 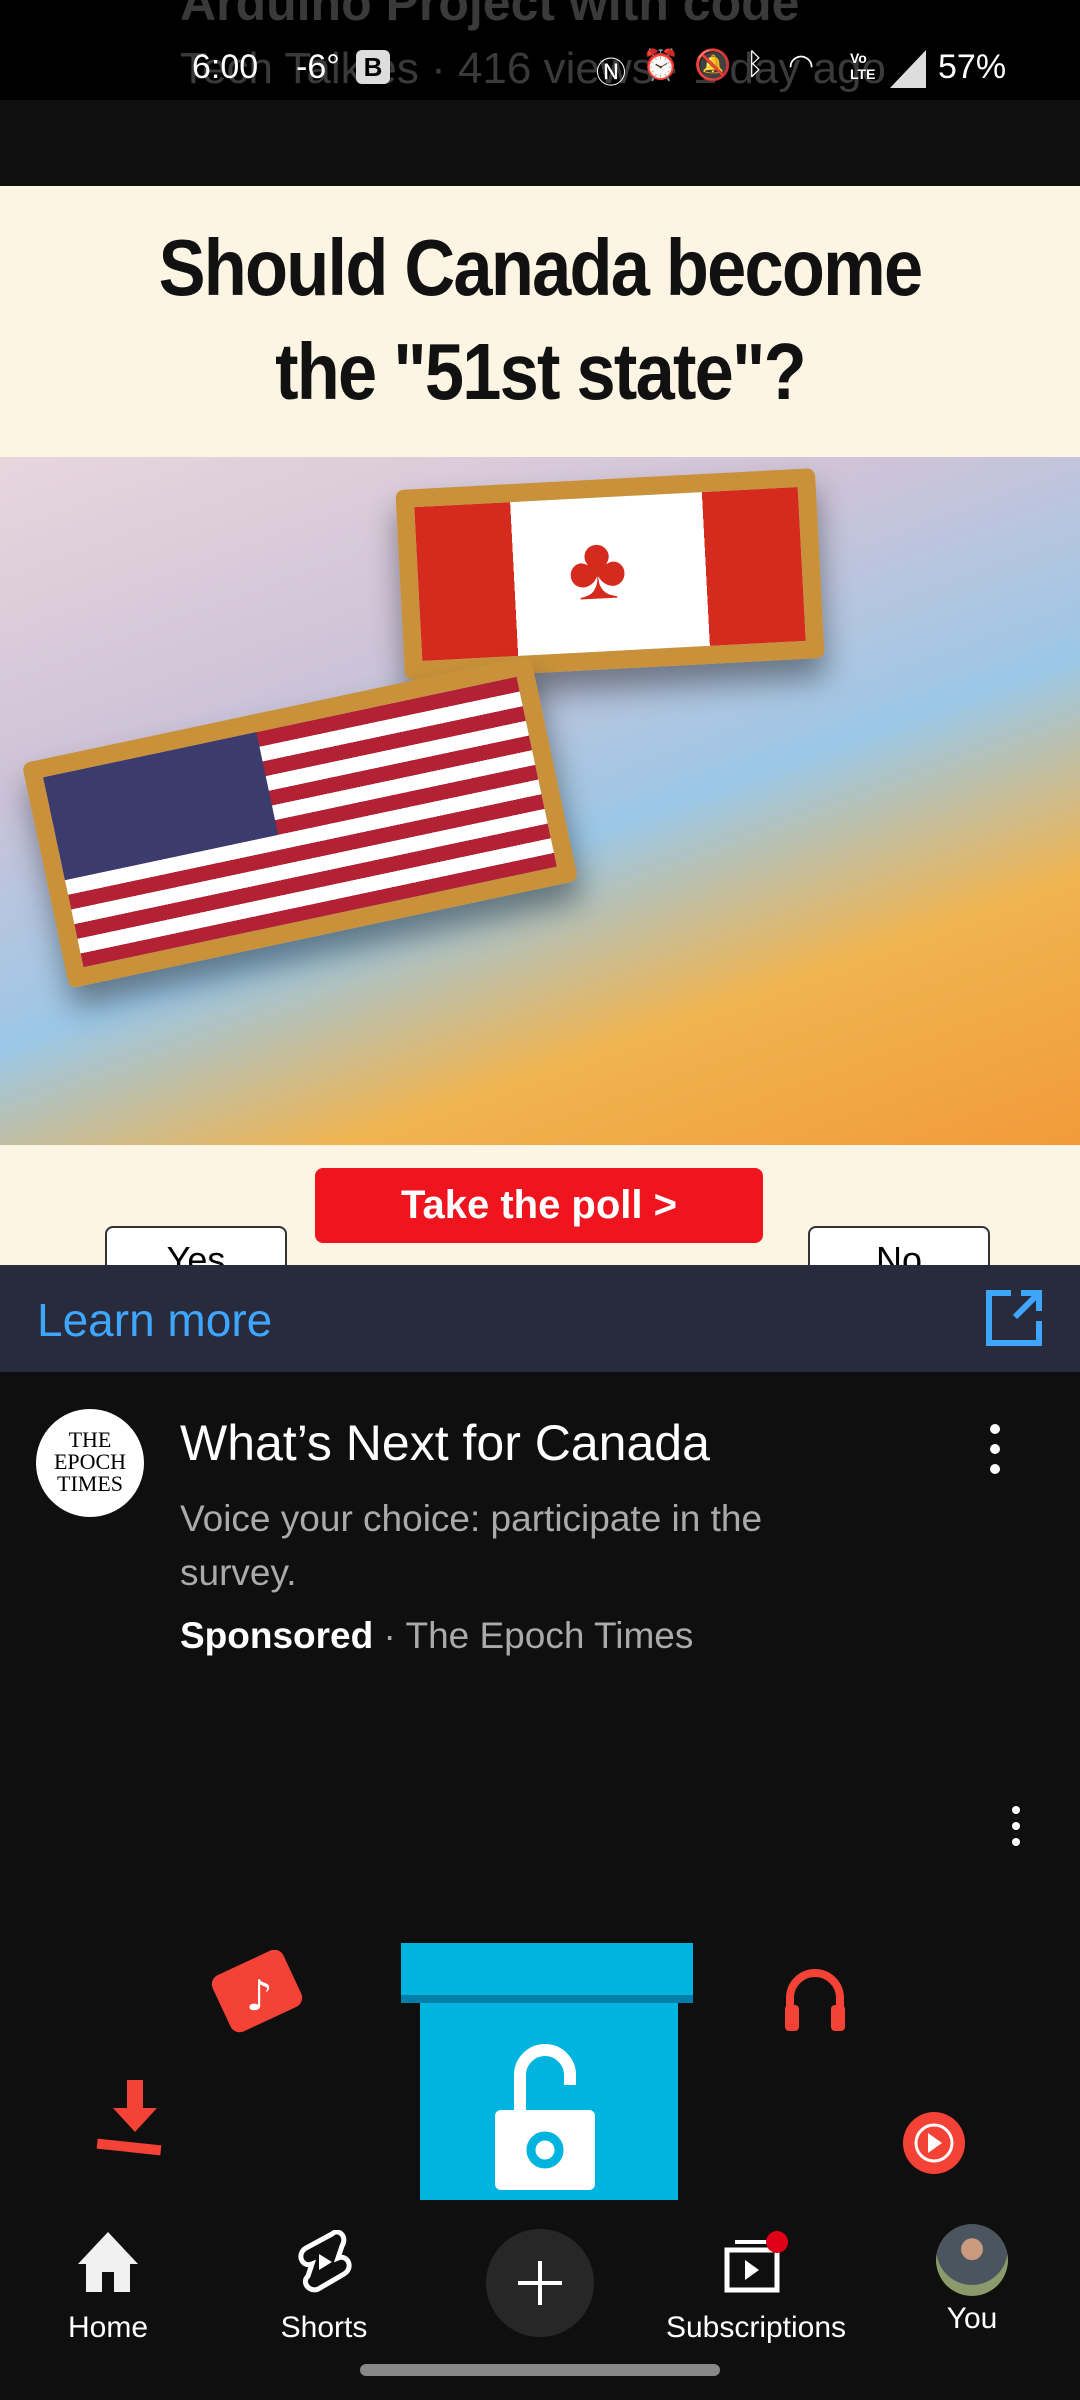 I want to click on learn-more-link: Learn more, so click(x=154, y=1320).